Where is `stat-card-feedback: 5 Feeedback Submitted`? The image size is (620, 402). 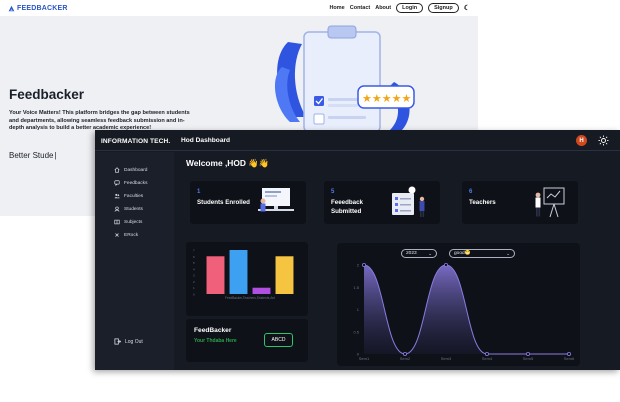 stat-card-feedback: 5 Feeedback Submitted is located at coordinates (382, 202).